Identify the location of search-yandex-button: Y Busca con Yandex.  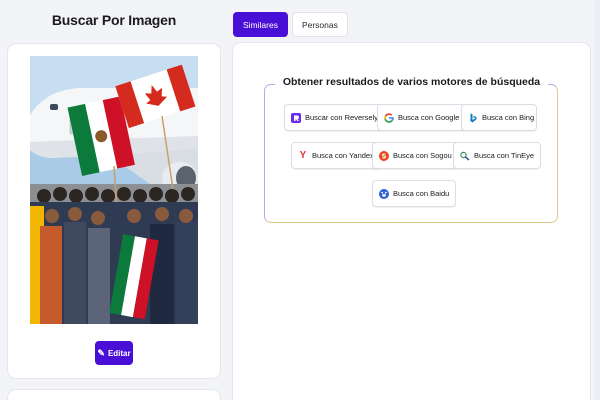
(336, 155).